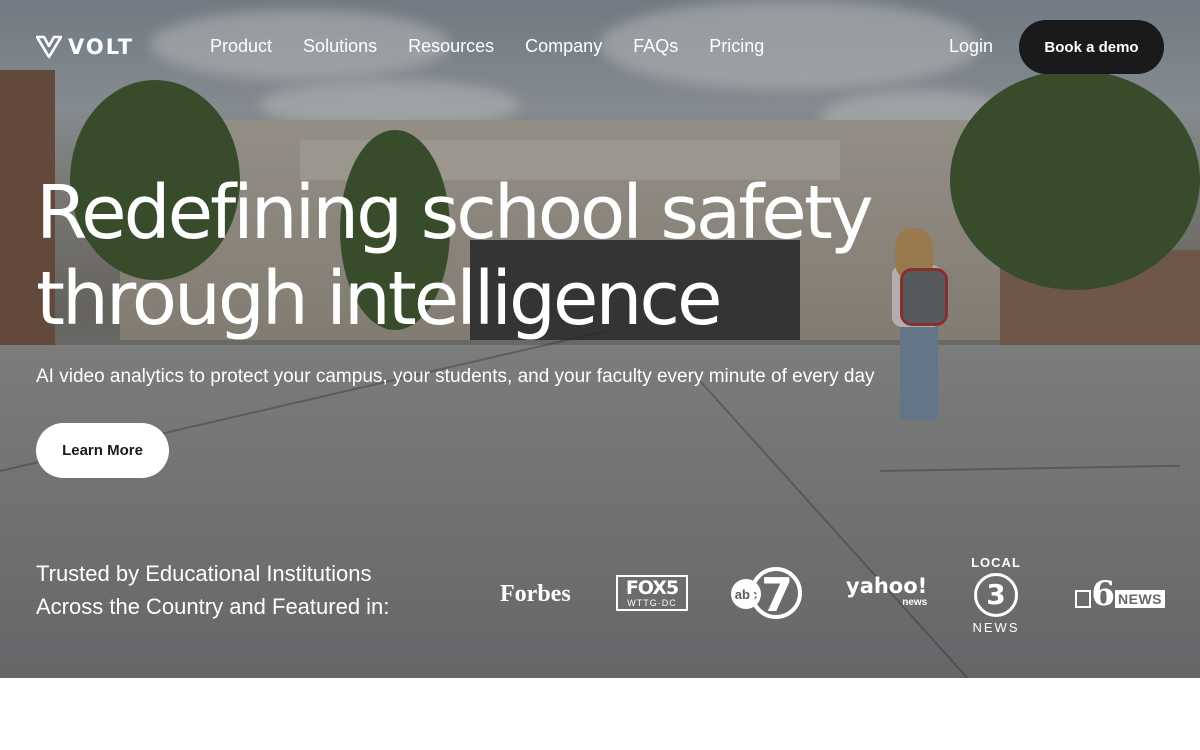 The height and width of the screenshot is (750, 1200). What do you see at coordinates (535, 594) in the screenshot?
I see `forbes-logo: Forbes` at bounding box center [535, 594].